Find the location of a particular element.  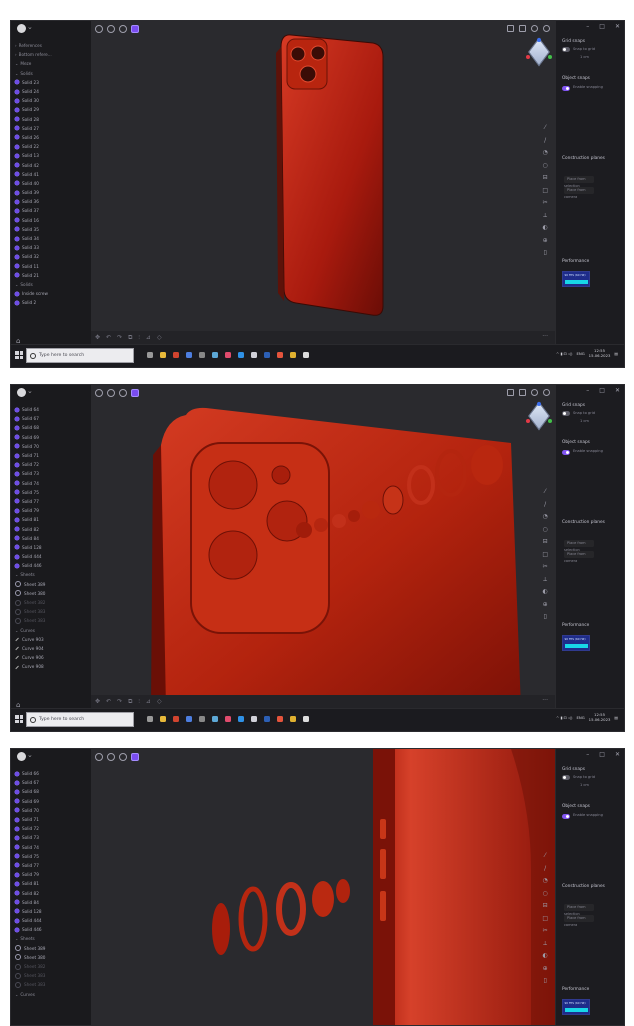

tree-item: Solid 30 is located at coordinates (51, 100).